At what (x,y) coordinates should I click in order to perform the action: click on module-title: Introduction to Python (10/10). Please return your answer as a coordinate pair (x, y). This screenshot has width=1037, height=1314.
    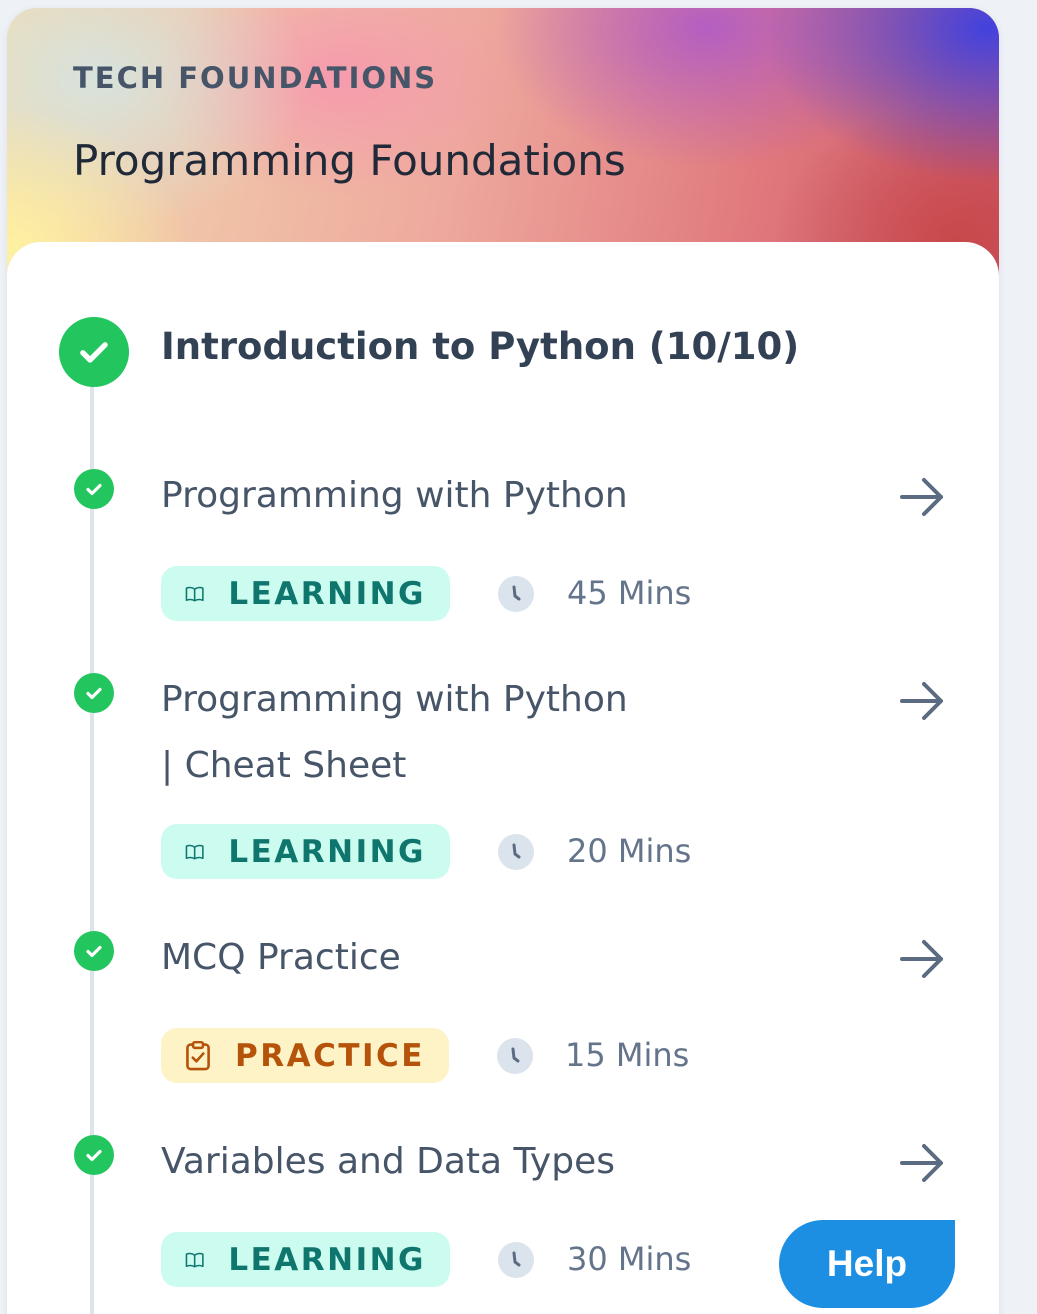
    Looking at the image, I should click on (480, 346).